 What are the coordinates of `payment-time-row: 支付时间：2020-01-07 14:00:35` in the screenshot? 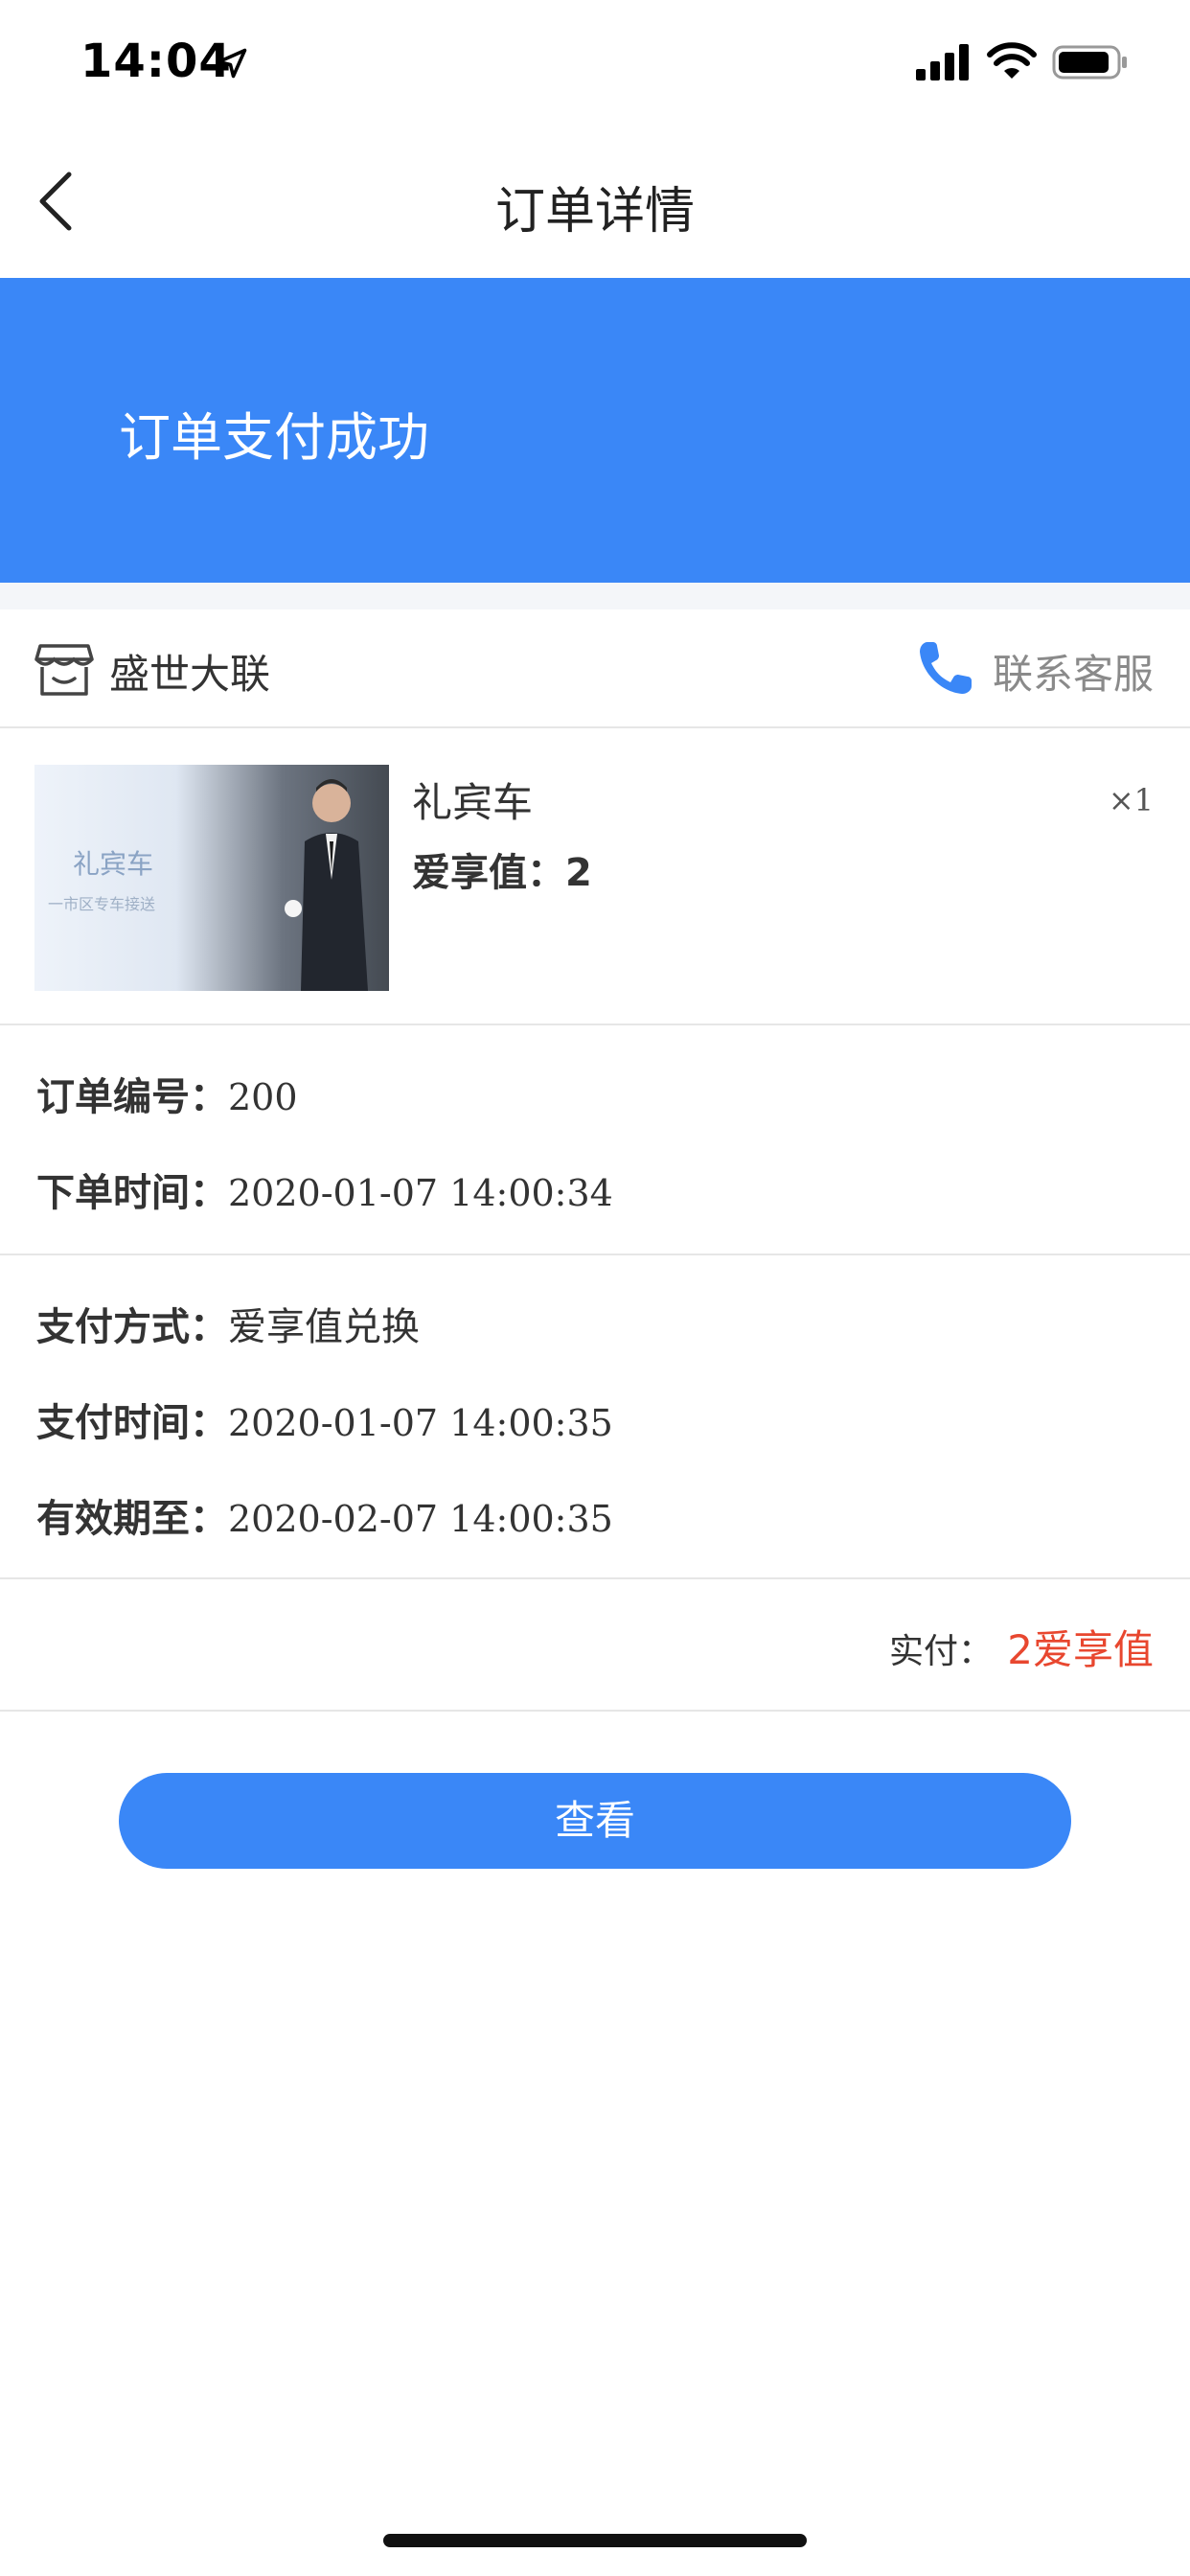 It's located at (325, 1419).